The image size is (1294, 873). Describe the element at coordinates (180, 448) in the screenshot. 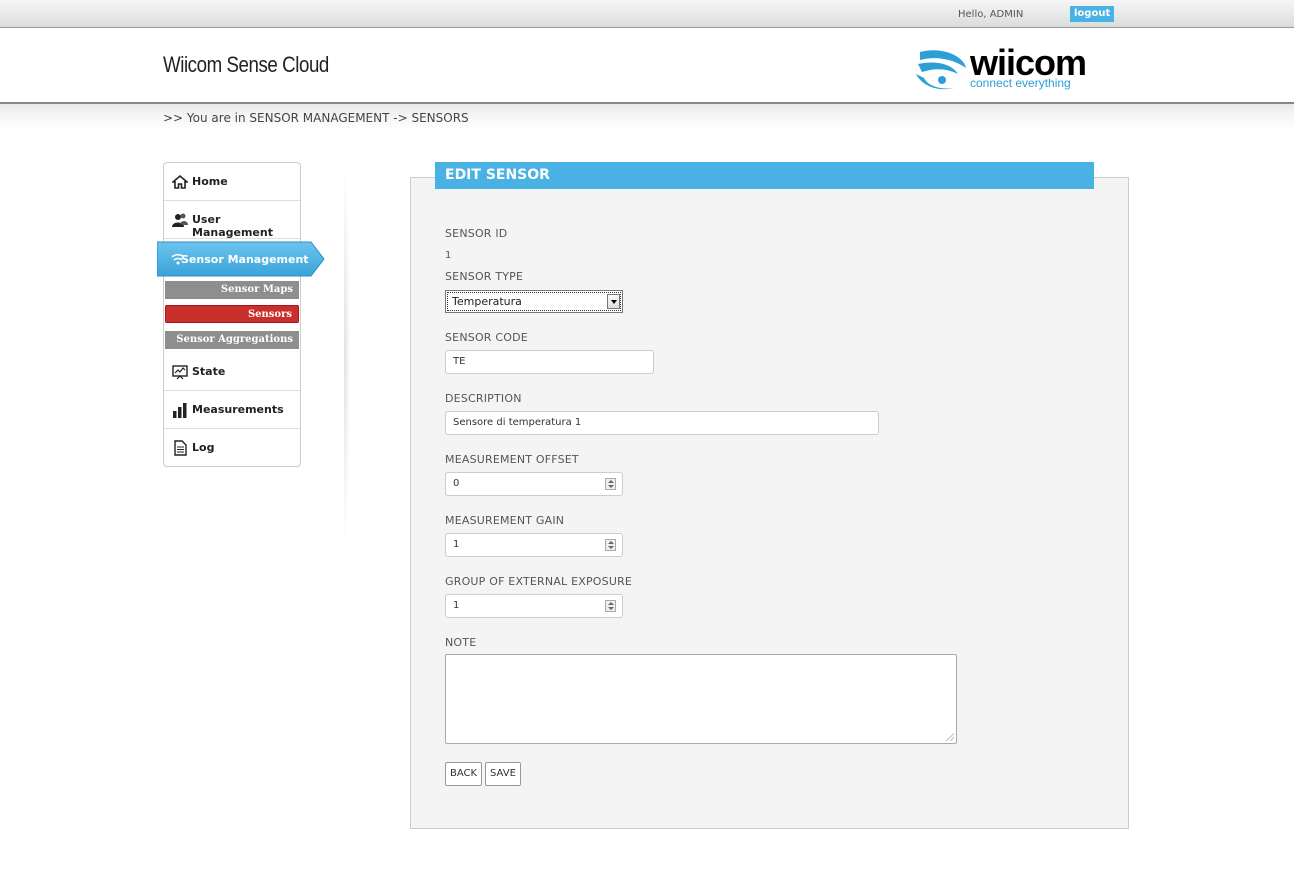

I see `document-icon` at that location.